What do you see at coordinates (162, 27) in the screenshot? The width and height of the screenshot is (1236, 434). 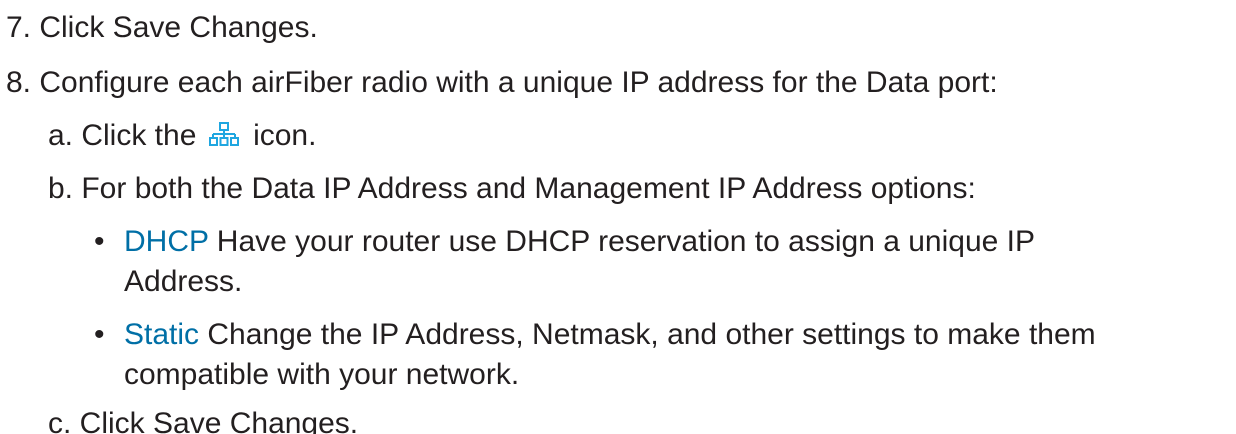 I see `step-7: 7. Click Save Changes.` at bounding box center [162, 27].